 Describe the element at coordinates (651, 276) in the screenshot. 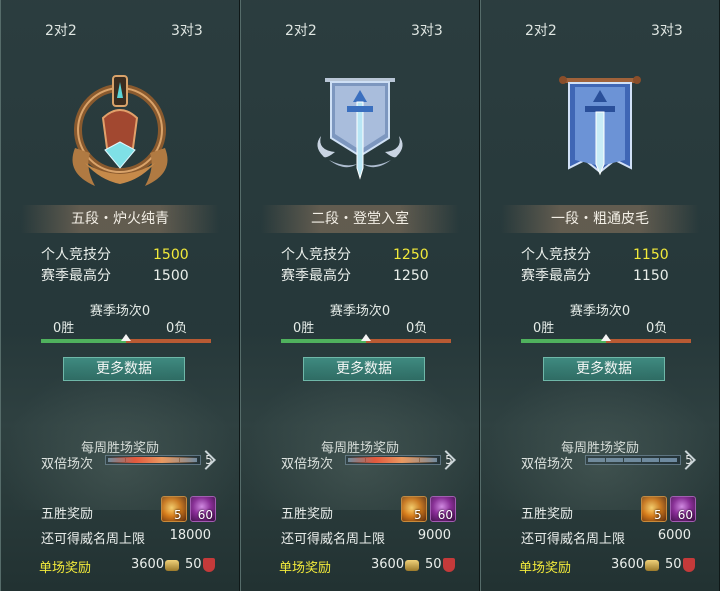

I see `season-best-value: 1150` at that location.